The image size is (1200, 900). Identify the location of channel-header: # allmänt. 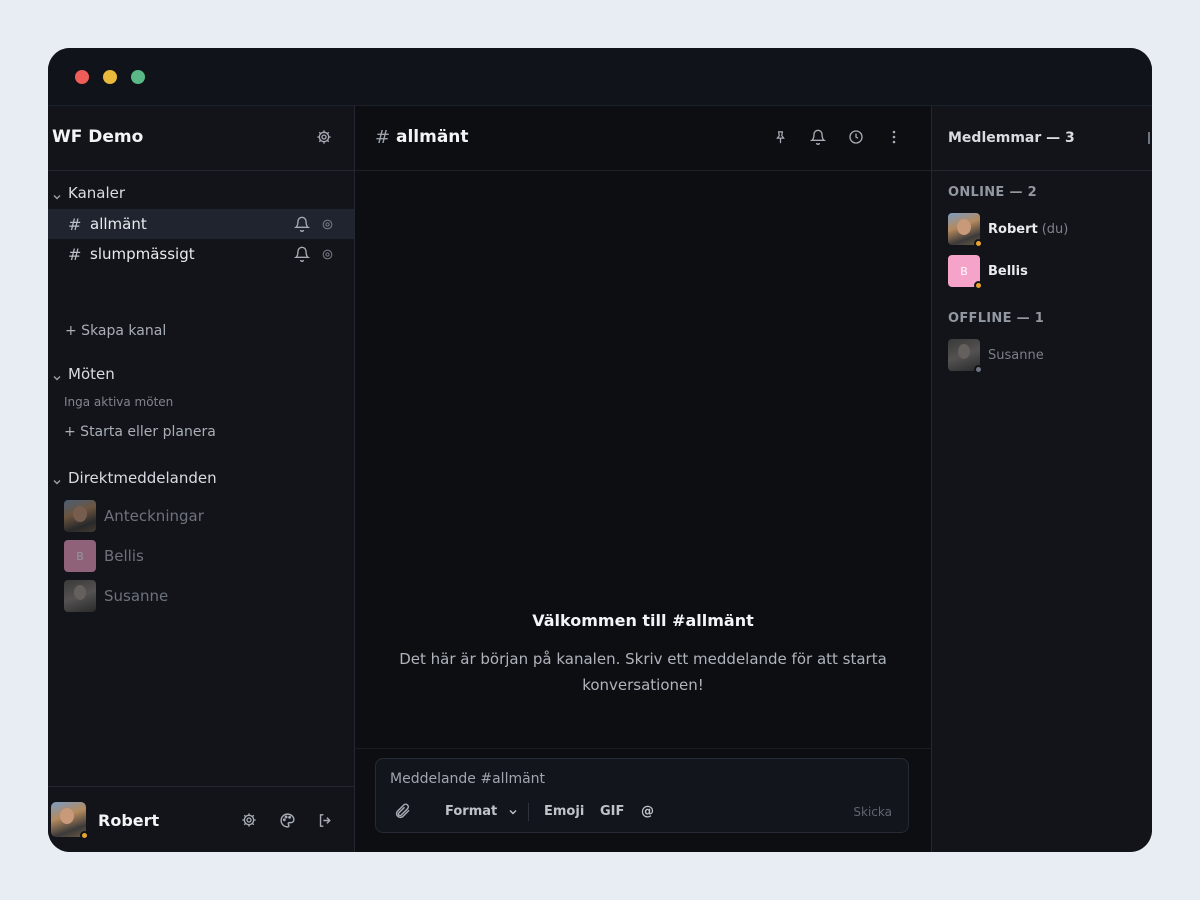
(643, 138).